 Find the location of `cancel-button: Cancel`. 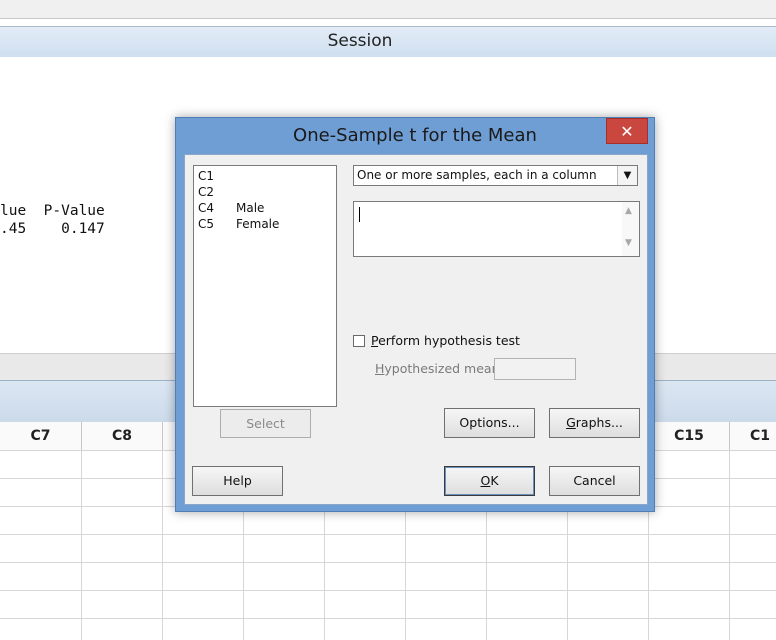

cancel-button: Cancel is located at coordinates (594, 481).